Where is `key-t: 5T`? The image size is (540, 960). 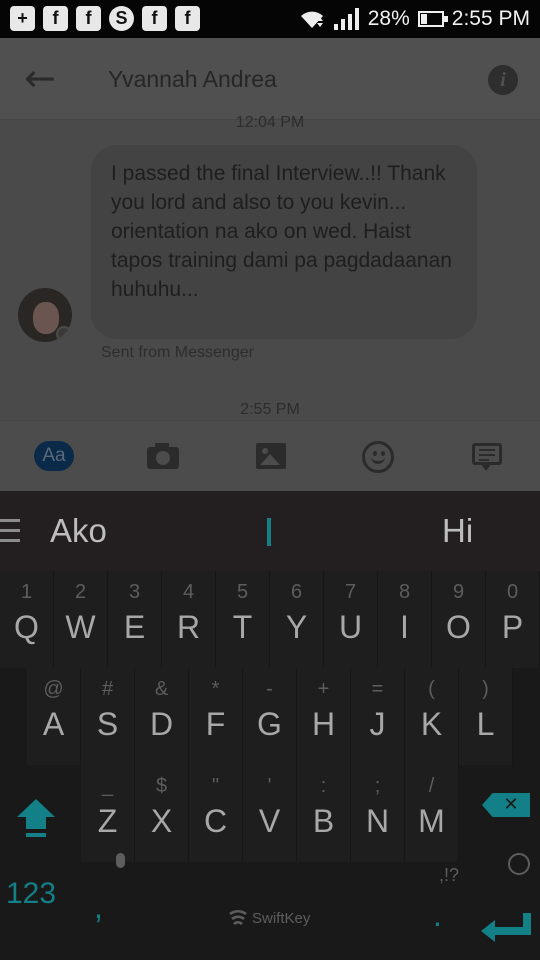 key-t: 5T is located at coordinates (243, 619).